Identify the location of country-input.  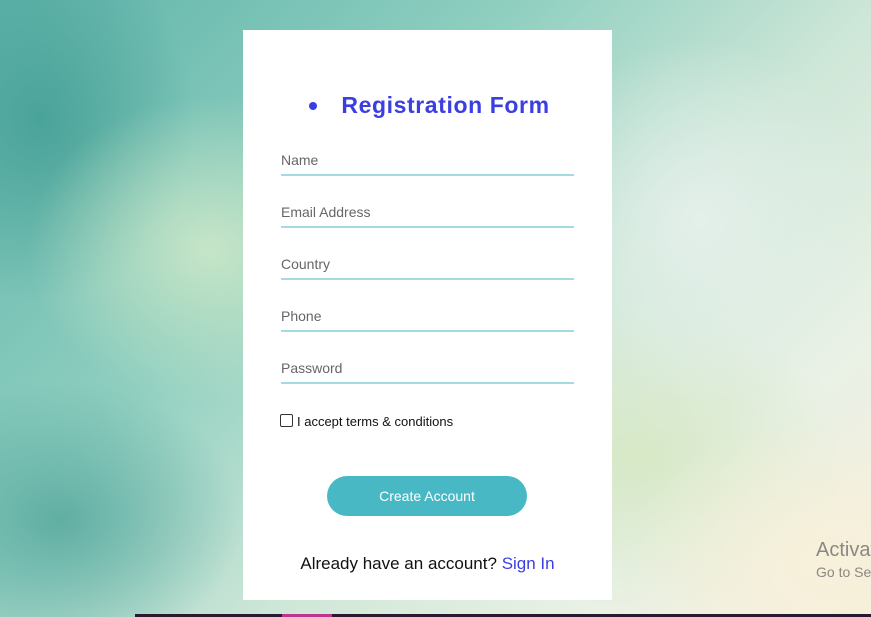
(427, 262).